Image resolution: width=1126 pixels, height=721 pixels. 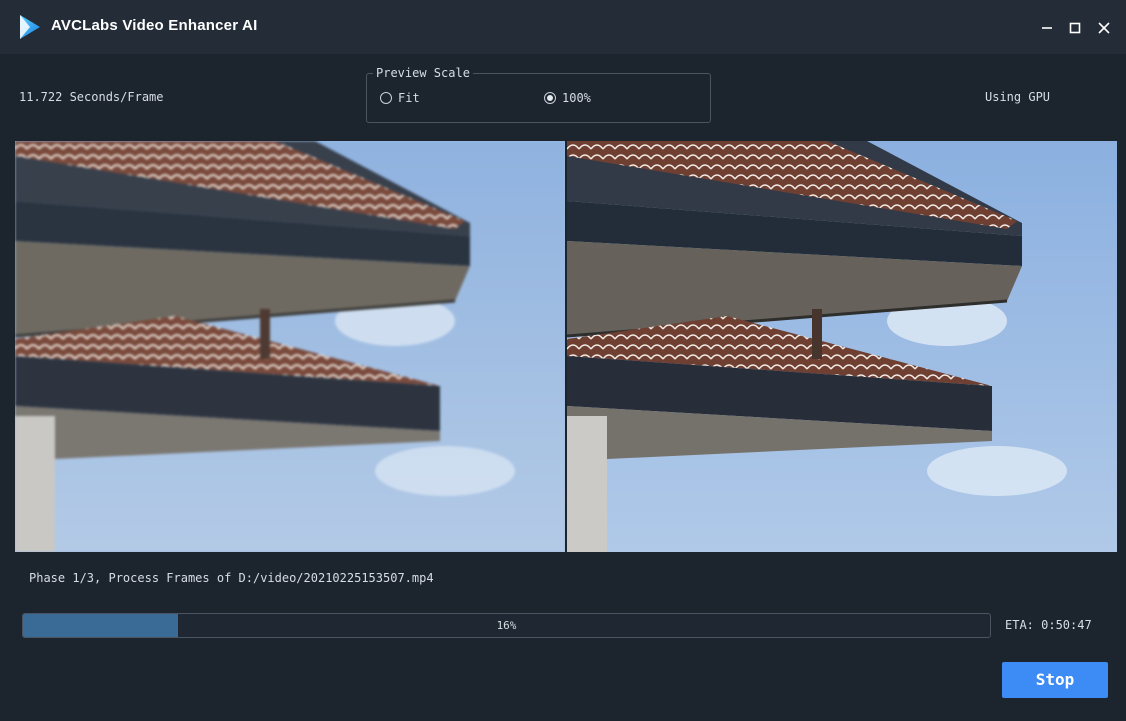 I want to click on progress-percent-label: 16%, so click(x=506, y=625).